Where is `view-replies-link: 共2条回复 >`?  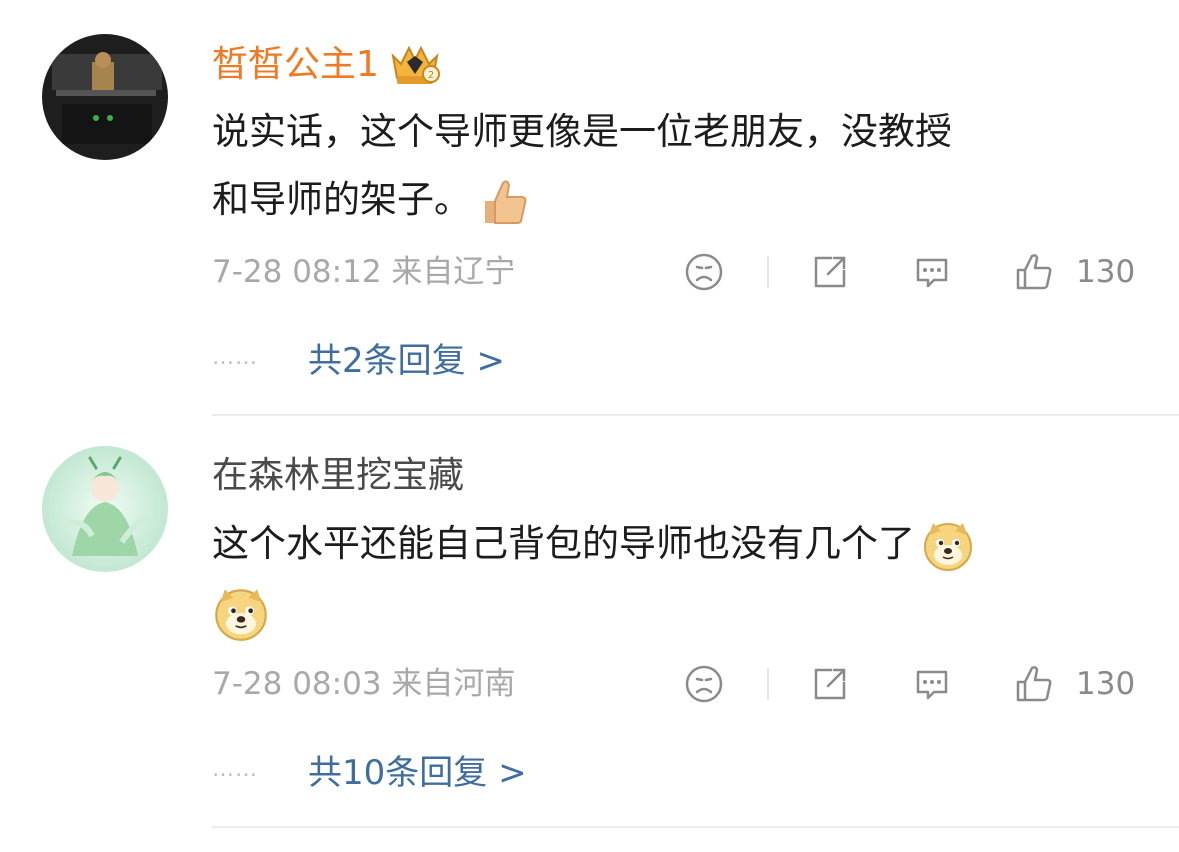
view-replies-link: 共2条回复 > is located at coordinates (406, 357).